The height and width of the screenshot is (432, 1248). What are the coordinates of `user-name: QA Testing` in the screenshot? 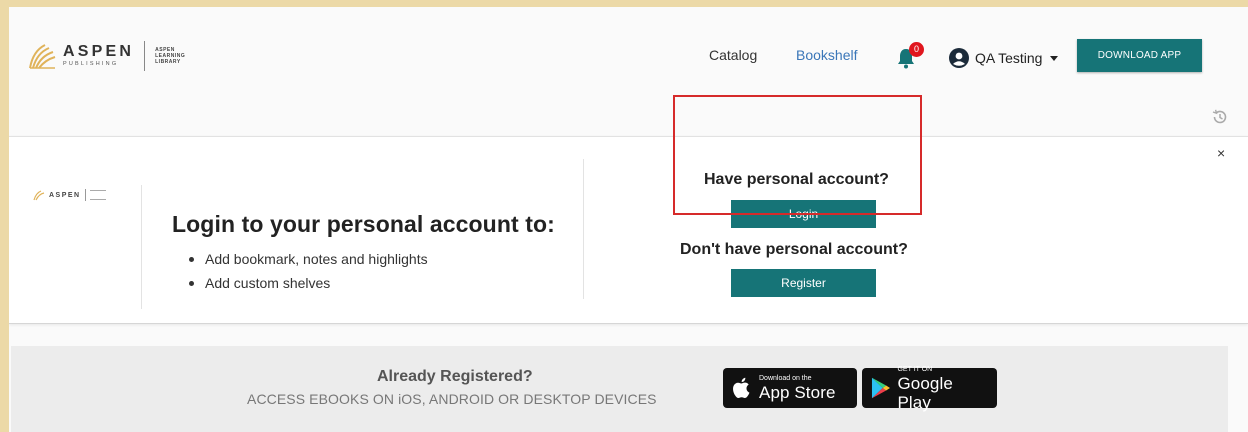 It's located at (1009, 58).